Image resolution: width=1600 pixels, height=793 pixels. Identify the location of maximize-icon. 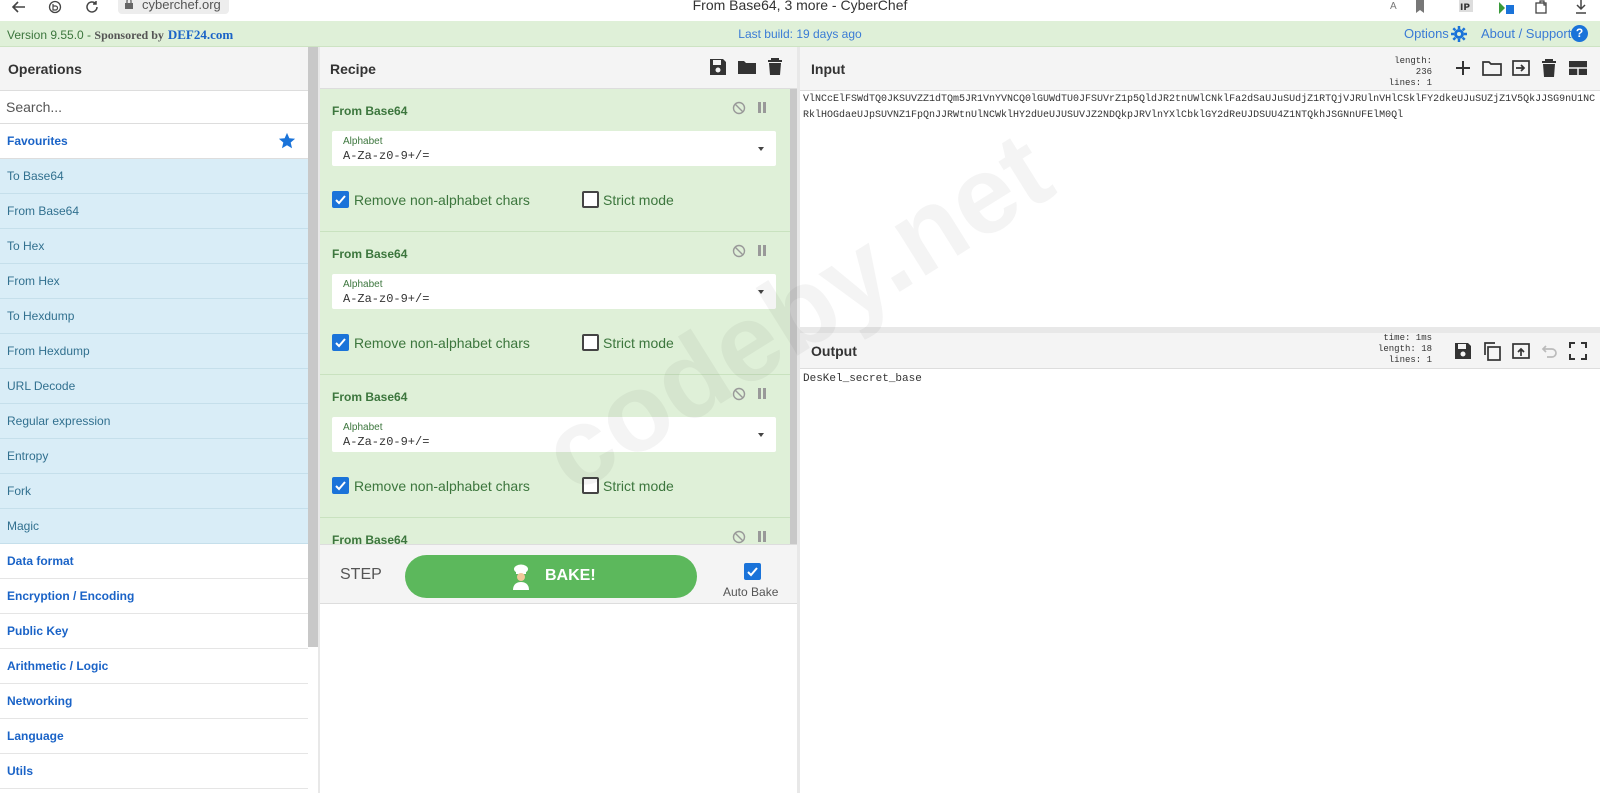
(1578, 351).